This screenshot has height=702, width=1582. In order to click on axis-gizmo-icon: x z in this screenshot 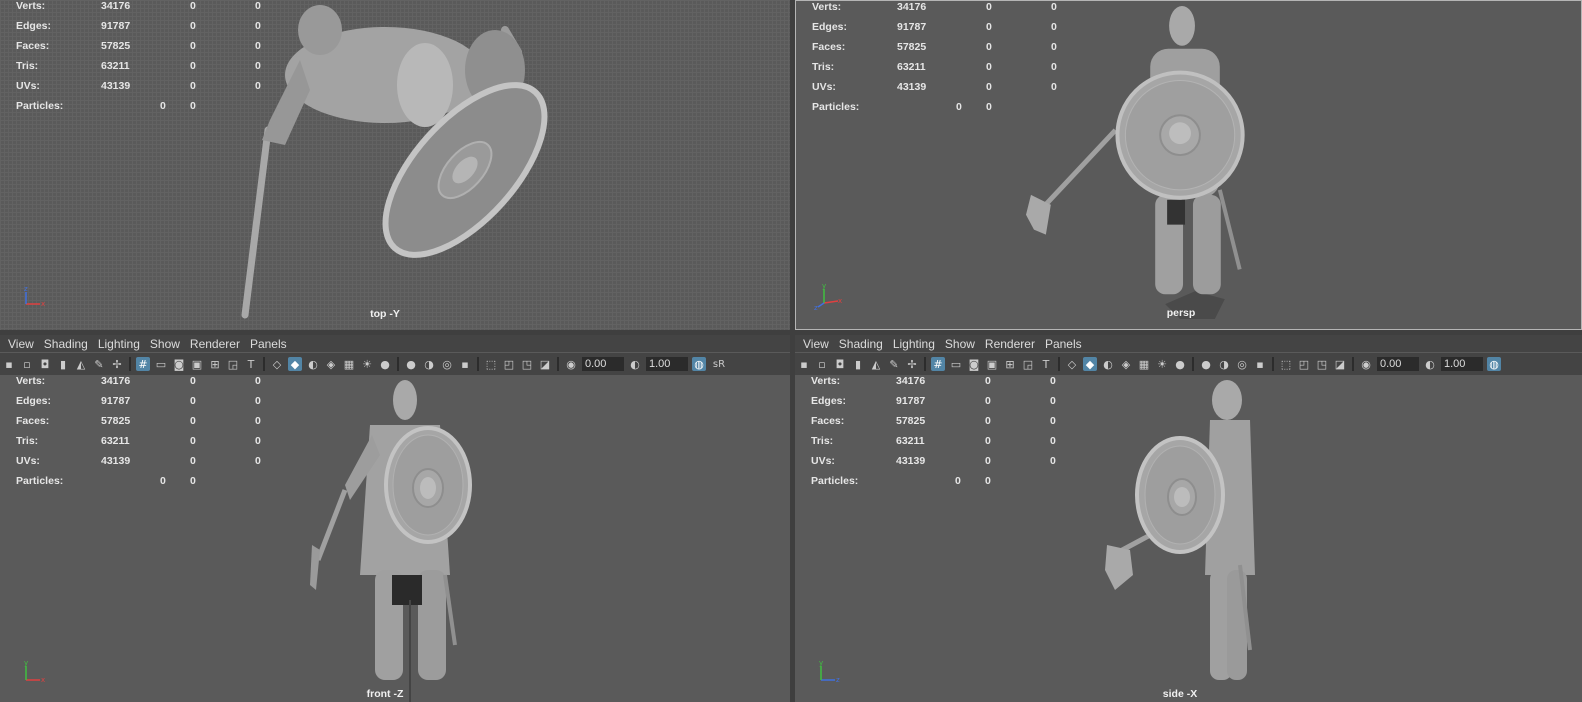, I will do `click(34, 296)`.